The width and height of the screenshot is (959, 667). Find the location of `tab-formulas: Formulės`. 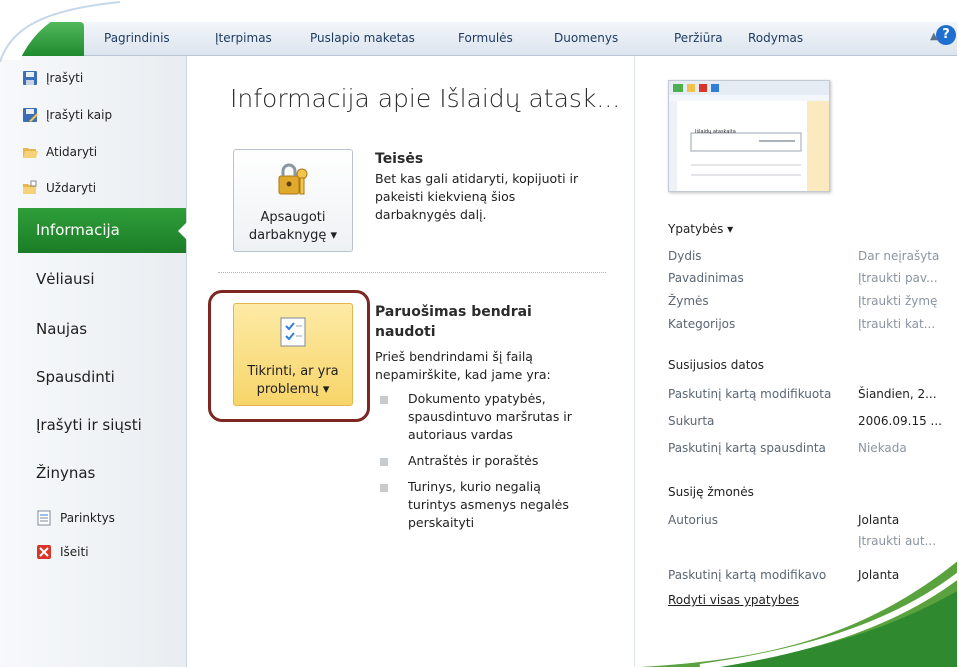

tab-formulas: Formulės is located at coordinates (485, 38).